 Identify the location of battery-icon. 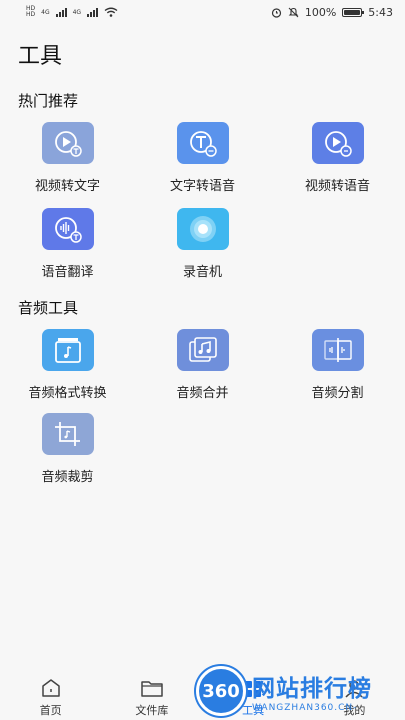
(353, 12).